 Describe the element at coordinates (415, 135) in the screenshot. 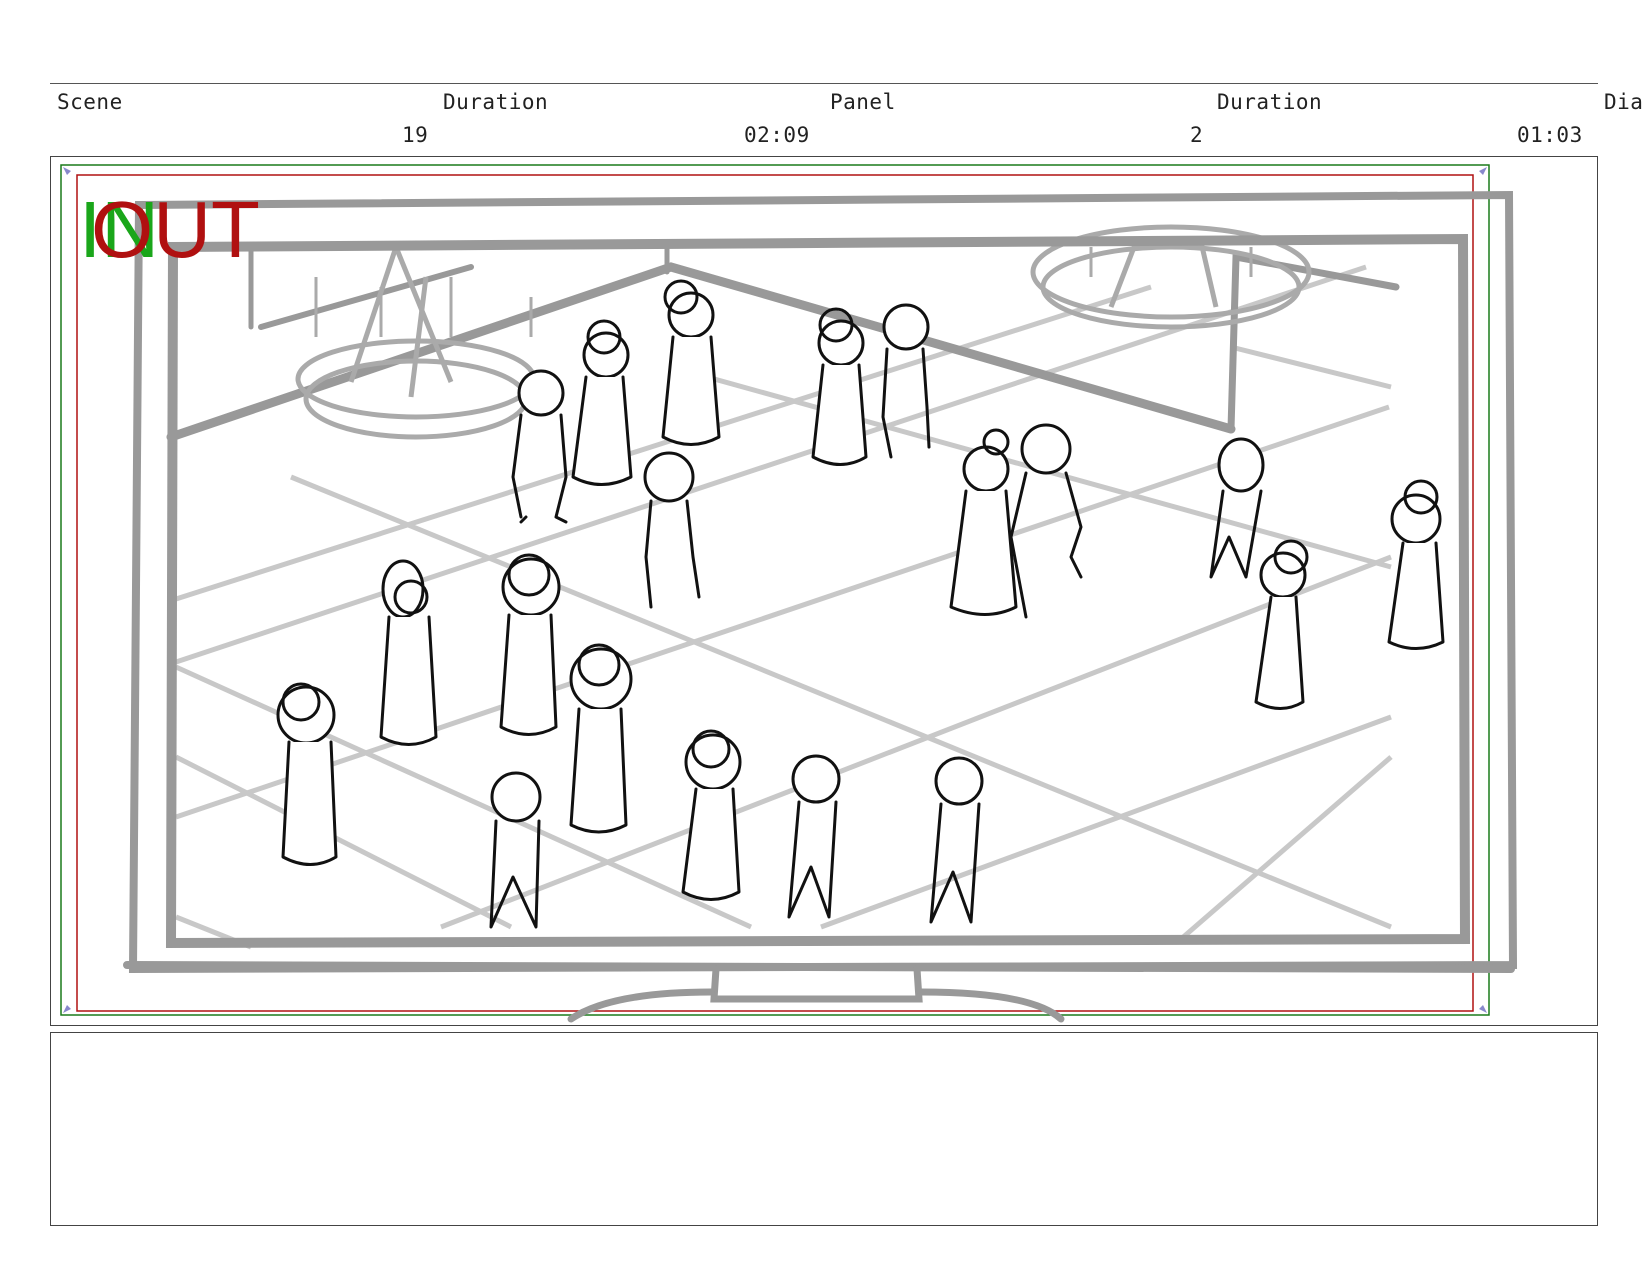

I see `scene-number: 19` at that location.